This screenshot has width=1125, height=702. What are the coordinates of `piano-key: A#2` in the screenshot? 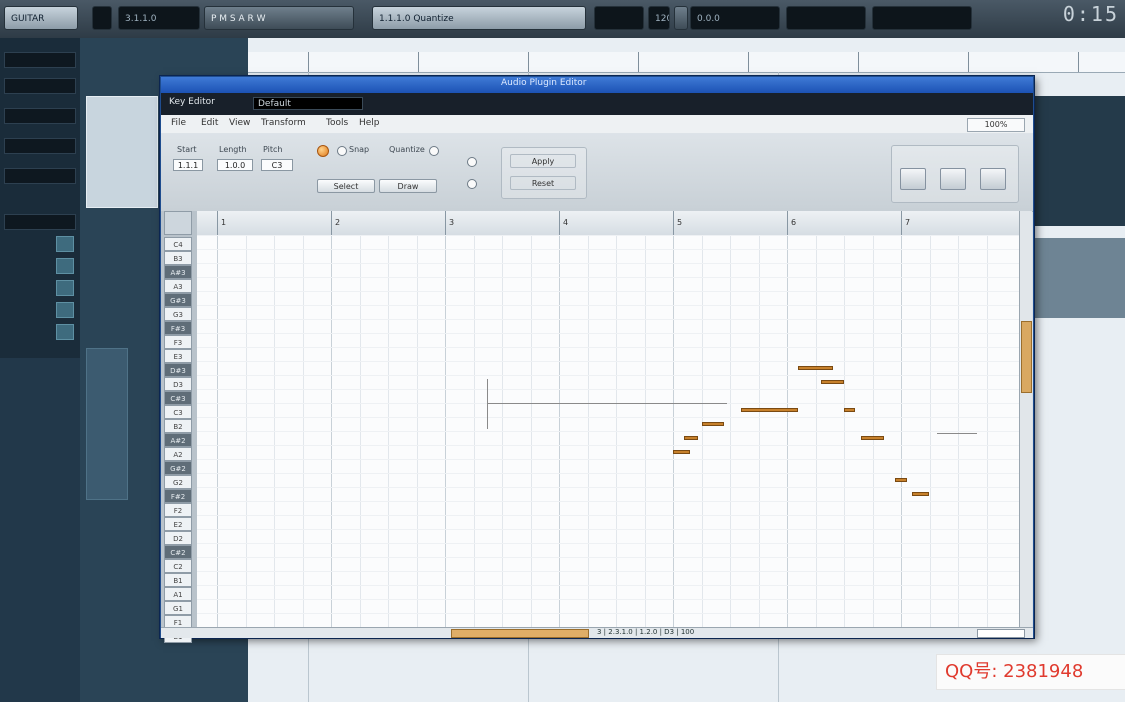 It's located at (178, 440).